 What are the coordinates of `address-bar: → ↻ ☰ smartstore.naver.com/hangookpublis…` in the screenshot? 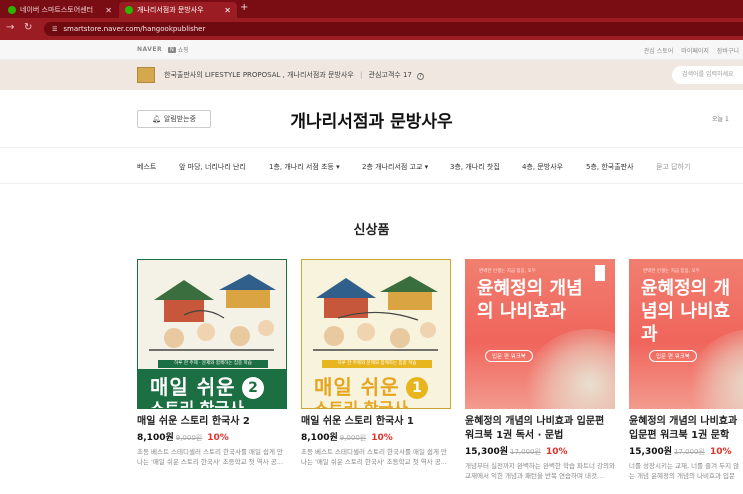 It's located at (371, 29).